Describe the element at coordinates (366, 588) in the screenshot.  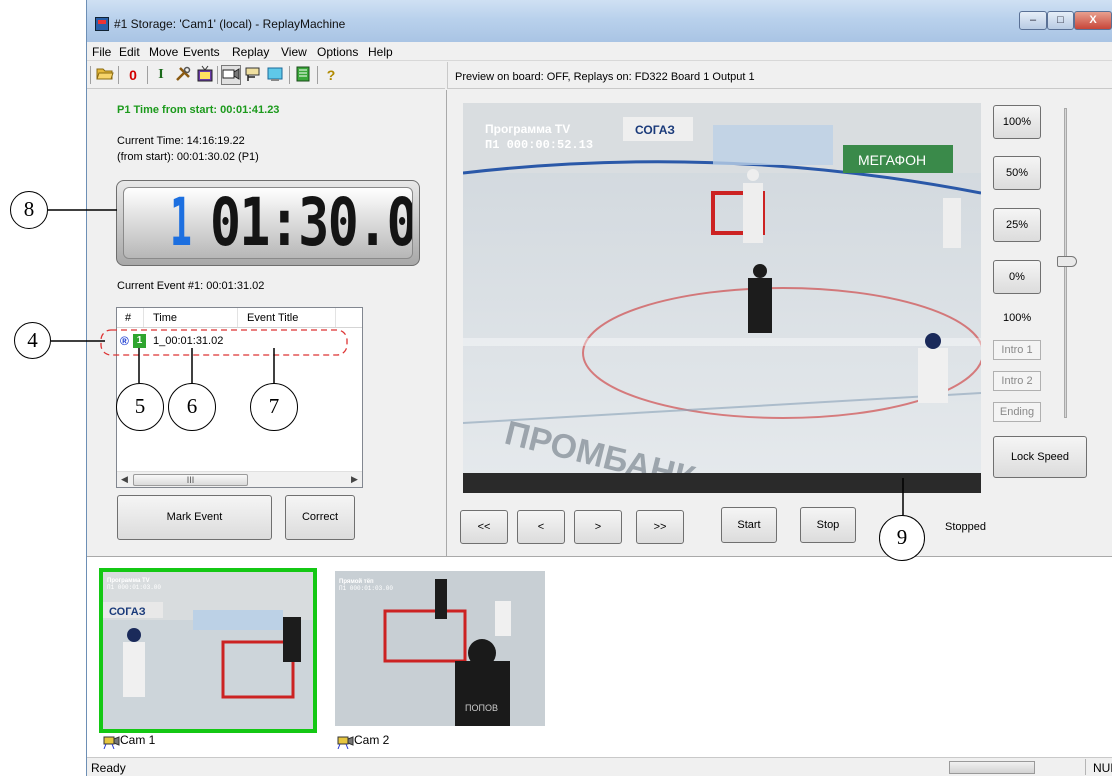
I see `cam-2-overlay-timecode: П1 000:01:03.00` at that location.